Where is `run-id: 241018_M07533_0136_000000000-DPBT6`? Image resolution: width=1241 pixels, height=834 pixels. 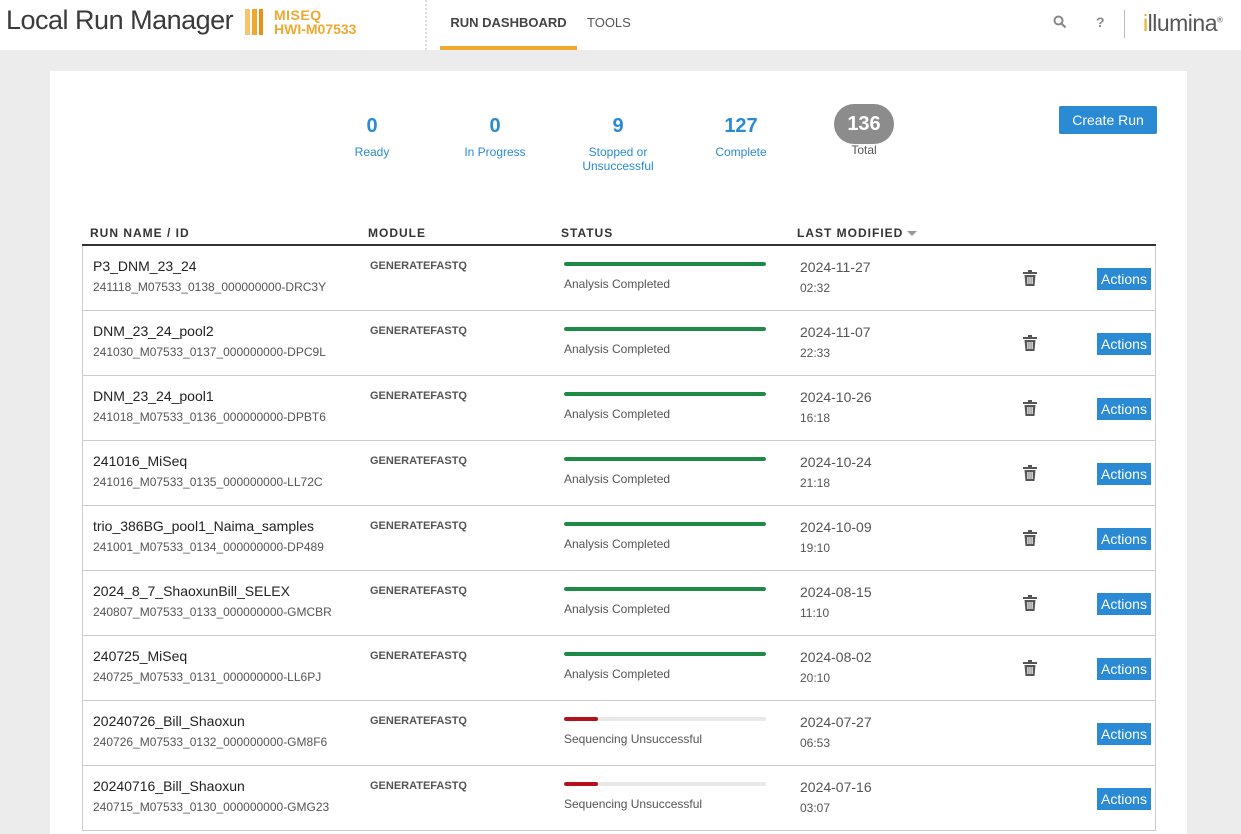 run-id: 241018_M07533_0136_000000000-DPBT6 is located at coordinates (209, 417).